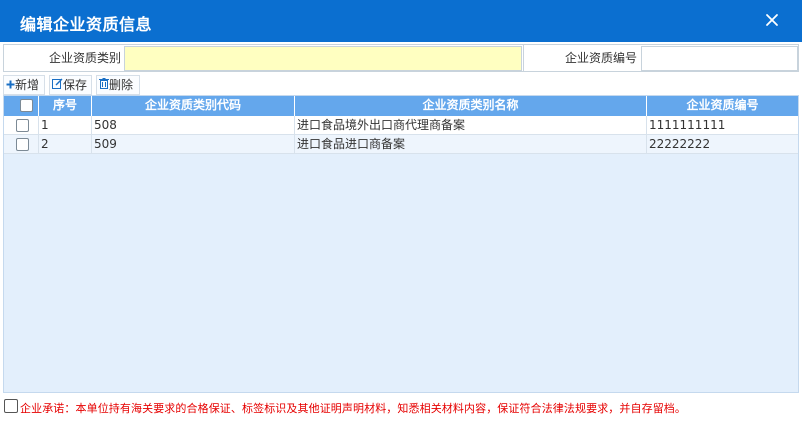  I want to click on header-category-name: 企业资质类别名称, so click(471, 106).